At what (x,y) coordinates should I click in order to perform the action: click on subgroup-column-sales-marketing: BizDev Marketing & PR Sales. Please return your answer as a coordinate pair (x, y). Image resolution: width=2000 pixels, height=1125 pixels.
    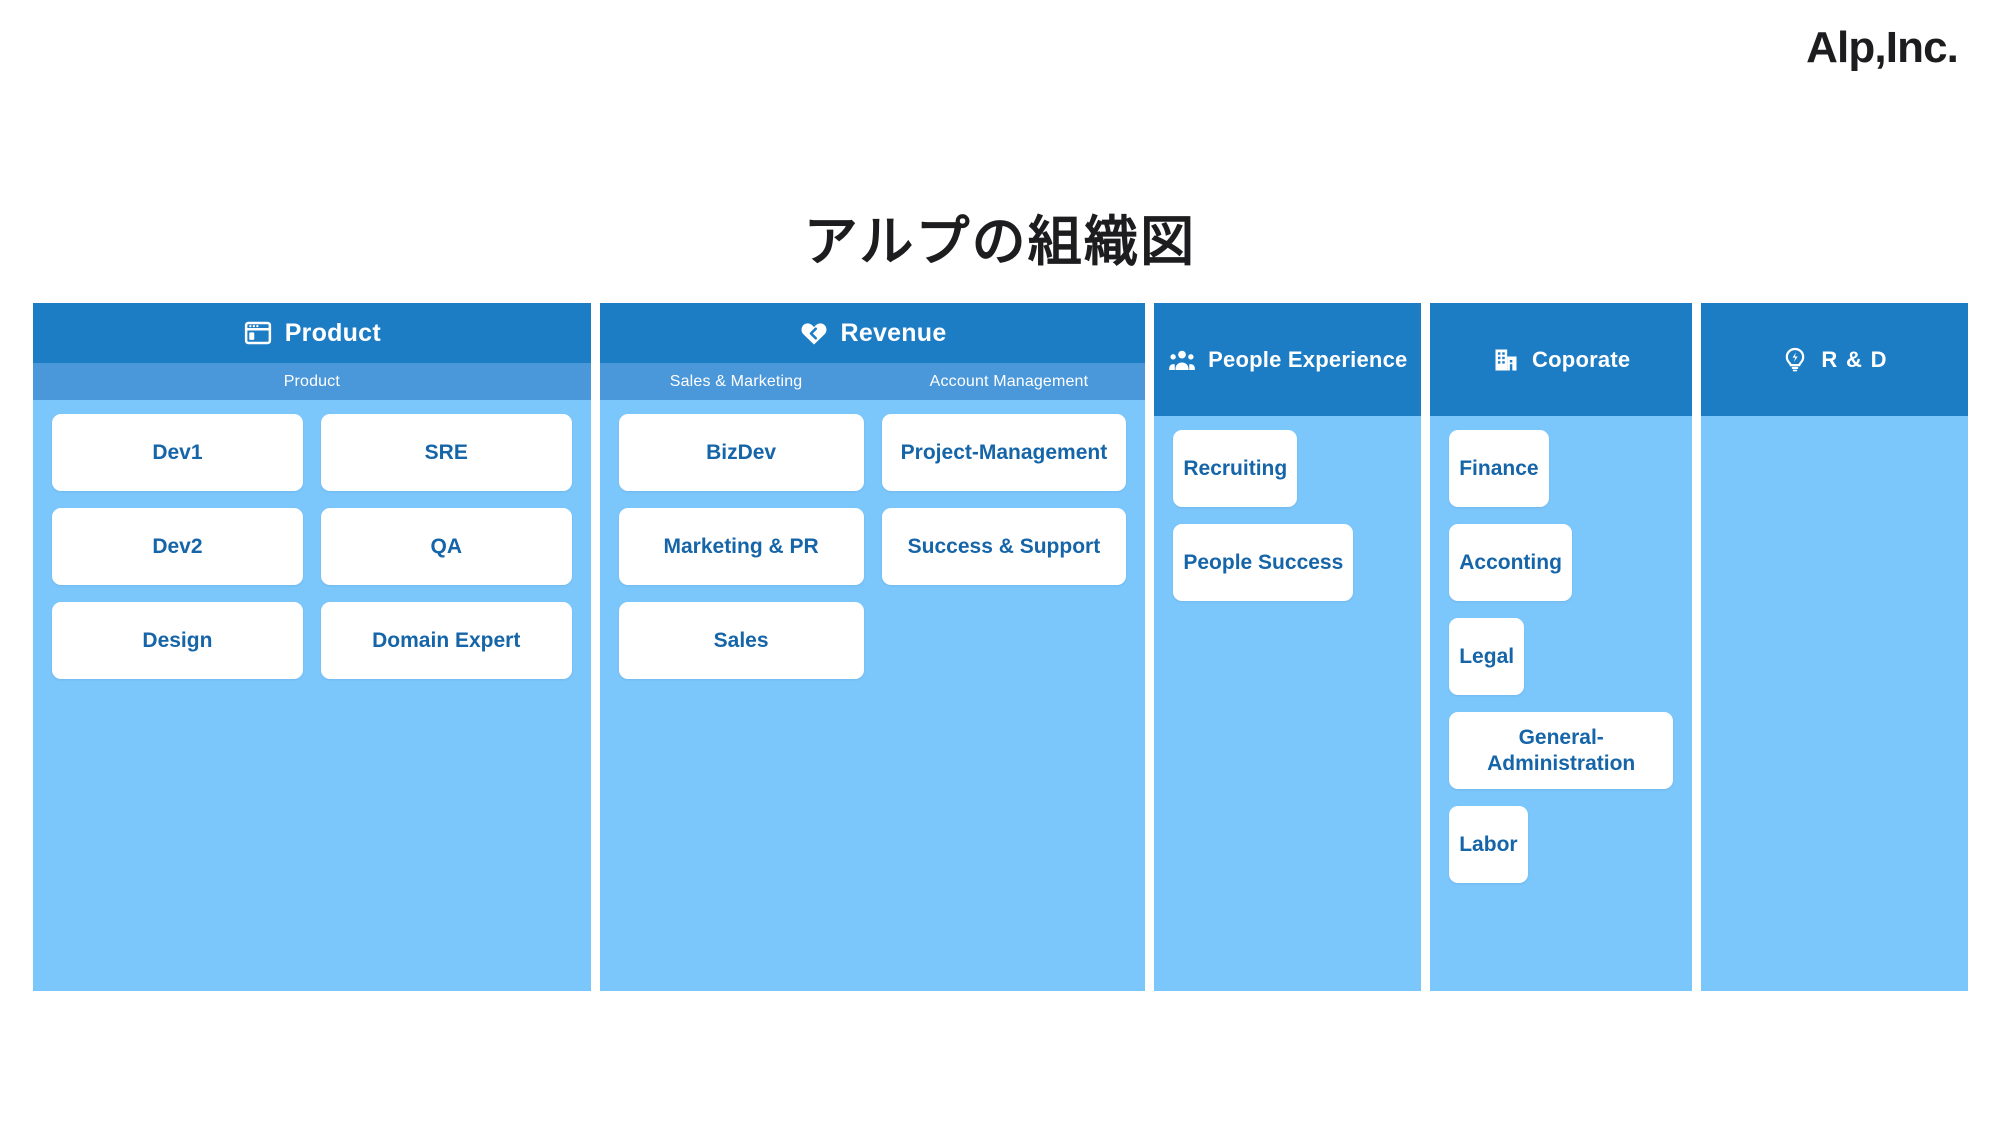
    Looking at the image, I should click on (741, 555).